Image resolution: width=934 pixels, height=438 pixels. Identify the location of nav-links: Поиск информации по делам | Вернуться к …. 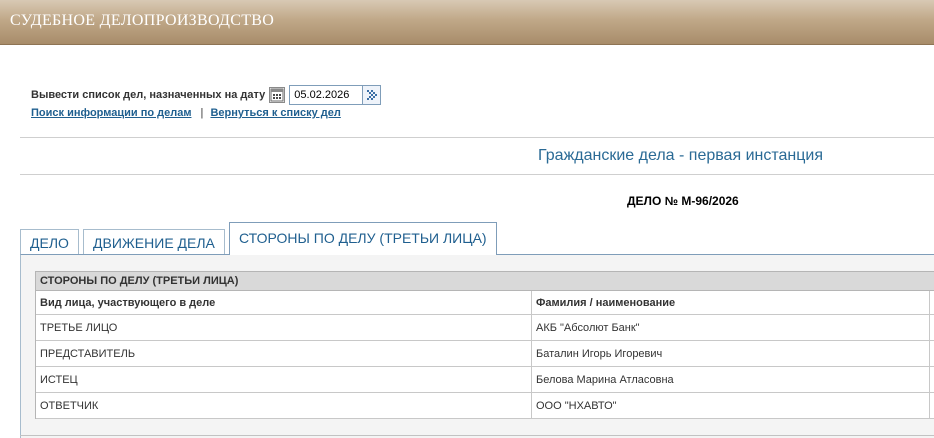
(186, 113).